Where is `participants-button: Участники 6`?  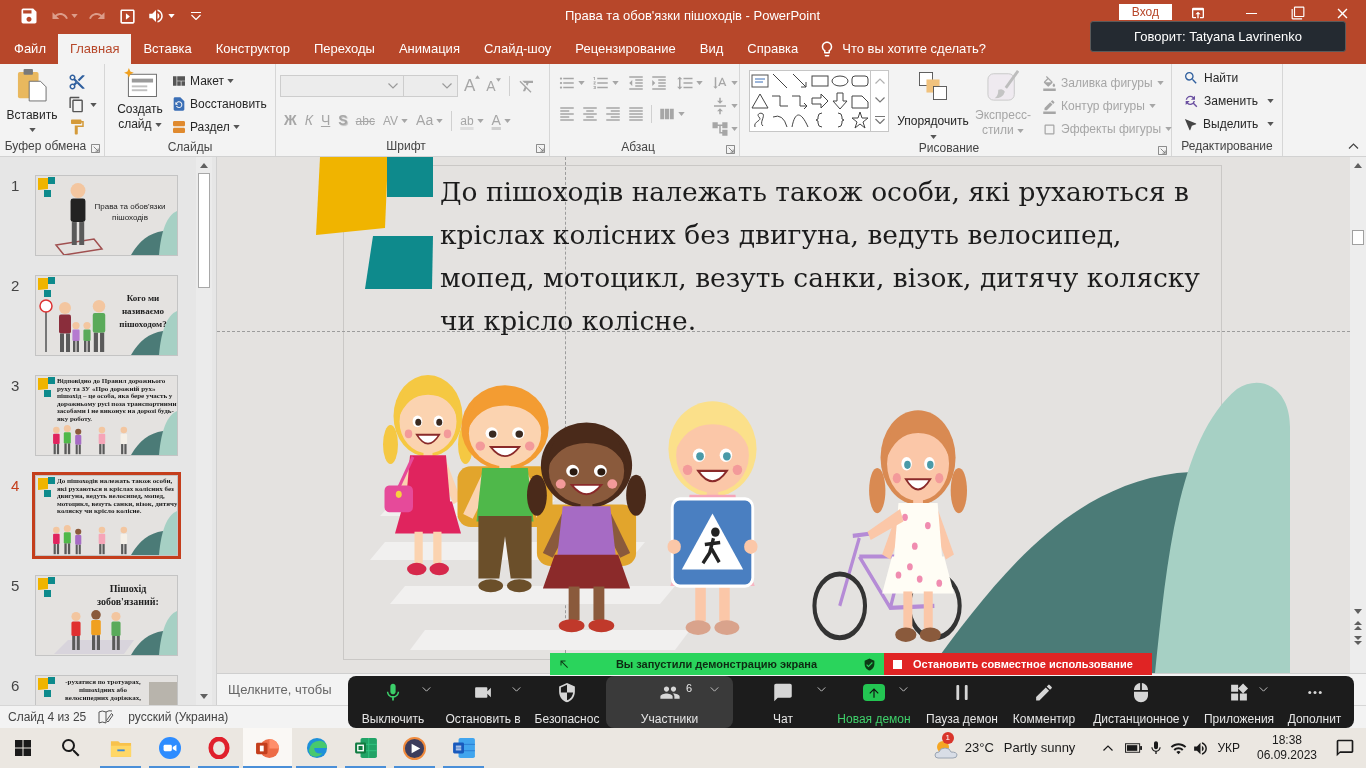
participants-button: Участники 6 is located at coordinates (669, 702).